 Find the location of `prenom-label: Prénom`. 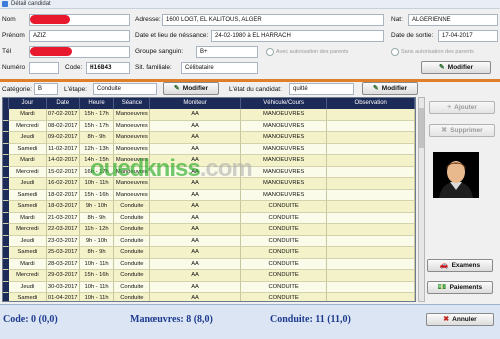

prenom-label: Prénom is located at coordinates (13, 35).